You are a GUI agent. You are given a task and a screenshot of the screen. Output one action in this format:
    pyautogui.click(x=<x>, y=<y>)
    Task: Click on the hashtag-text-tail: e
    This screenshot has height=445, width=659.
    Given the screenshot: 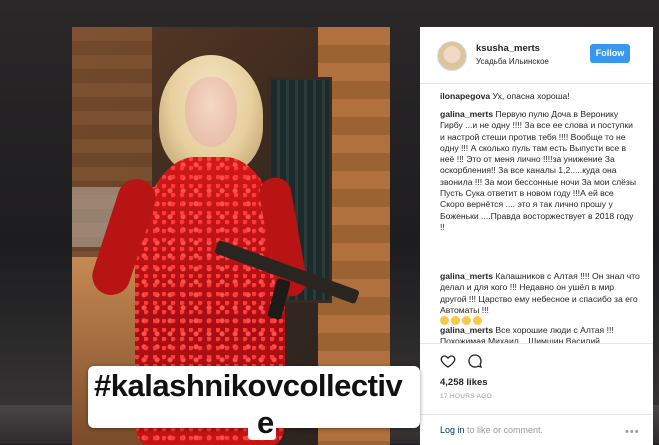 What is the action you would take?
    pyautogui.click(x=266, y=422)
    